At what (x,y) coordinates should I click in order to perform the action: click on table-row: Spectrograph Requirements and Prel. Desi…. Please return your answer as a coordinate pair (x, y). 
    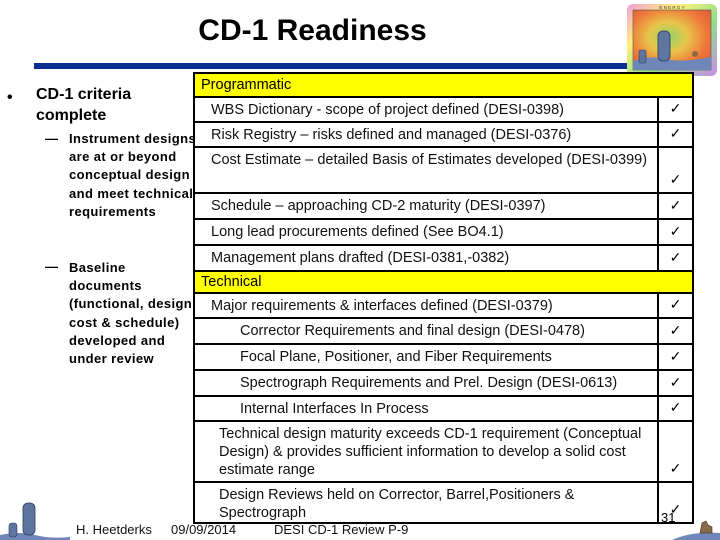
    Looking at the image, I should click on (443, 382).